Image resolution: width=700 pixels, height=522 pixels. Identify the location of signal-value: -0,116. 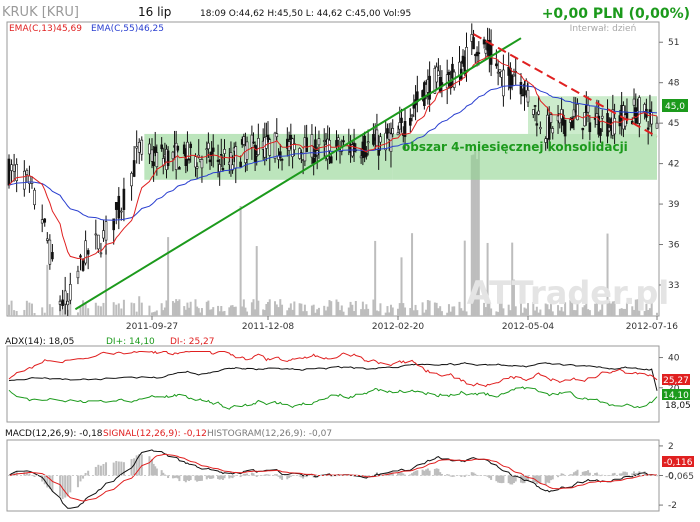
(677, 463).